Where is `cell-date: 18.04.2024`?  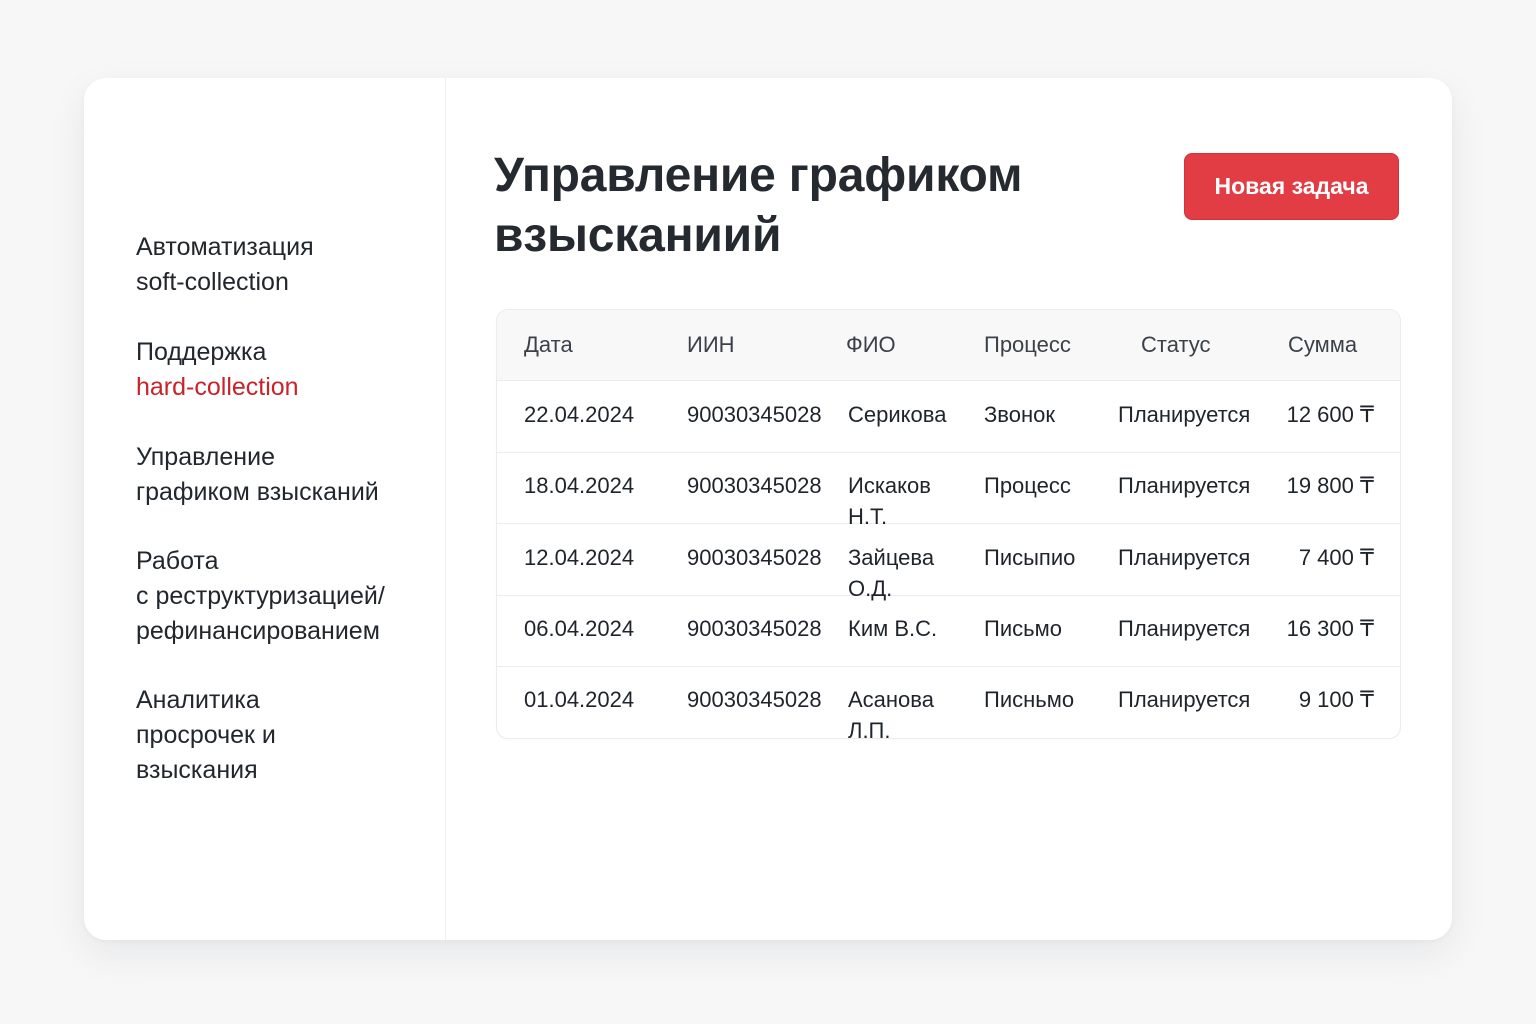
cell-date: 18.04.2024 is located at coordinates (579, 485).